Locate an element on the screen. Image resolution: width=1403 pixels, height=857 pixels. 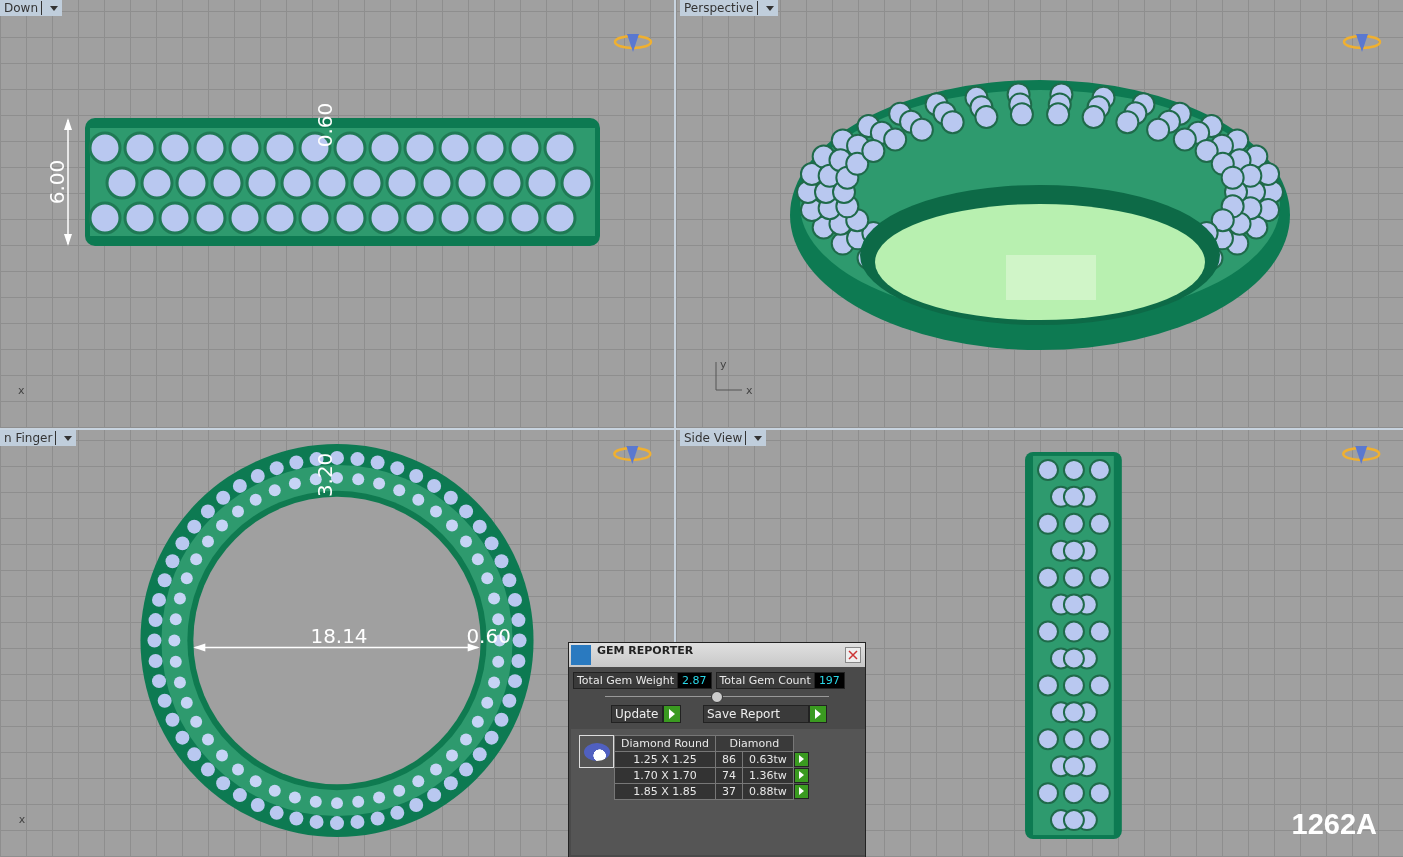
viewport-tab: n Finger is located at coordinates (38, 438).